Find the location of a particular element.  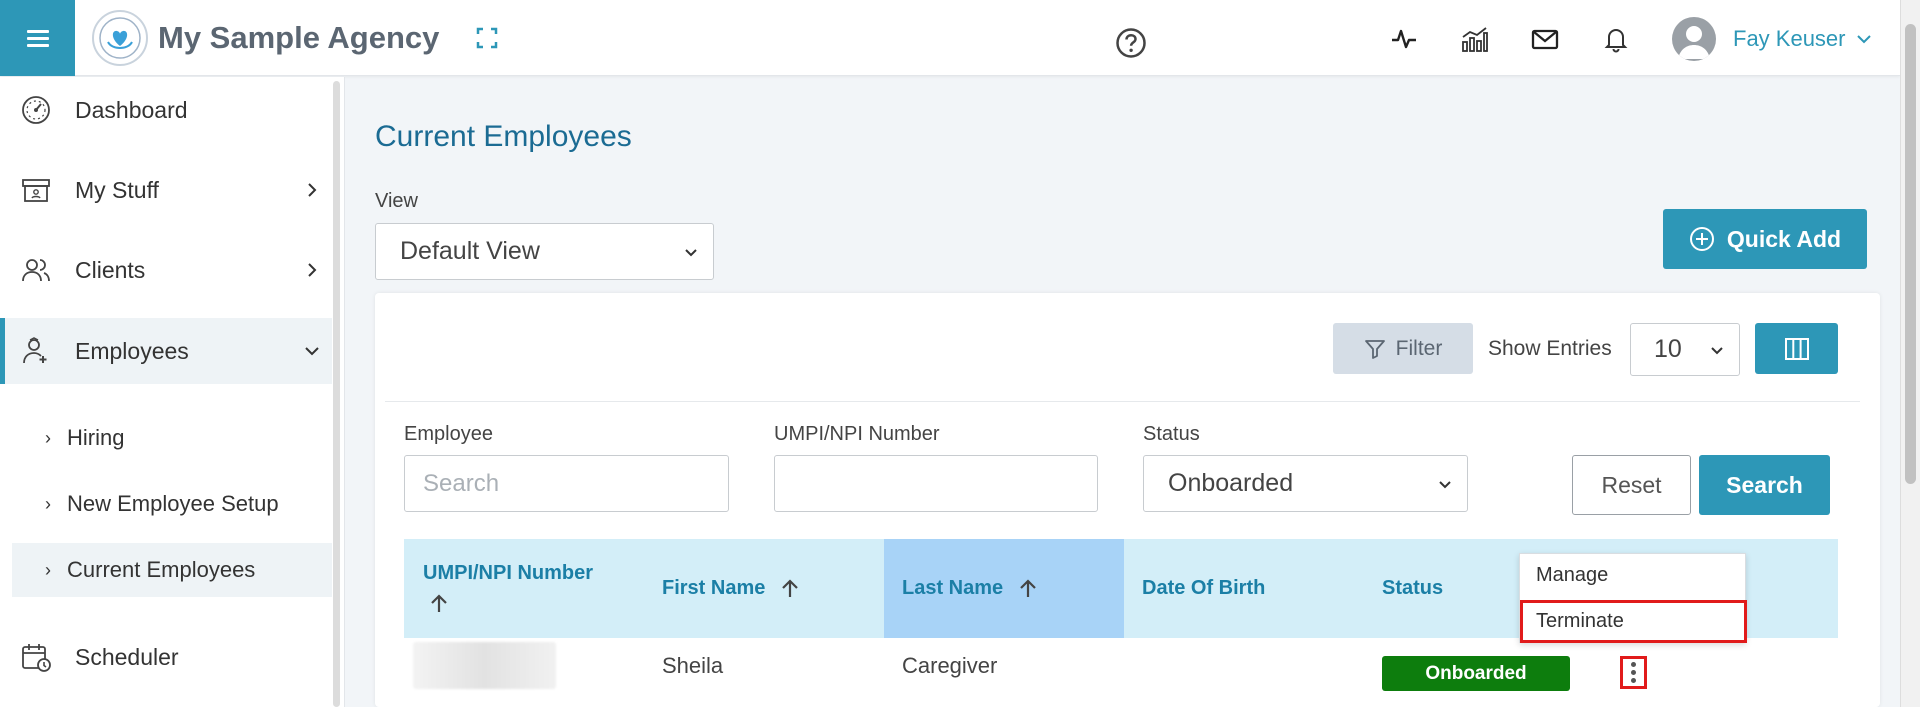

sidebar-subitem-label: New Employee Setup is located at coordinates (173, 503).